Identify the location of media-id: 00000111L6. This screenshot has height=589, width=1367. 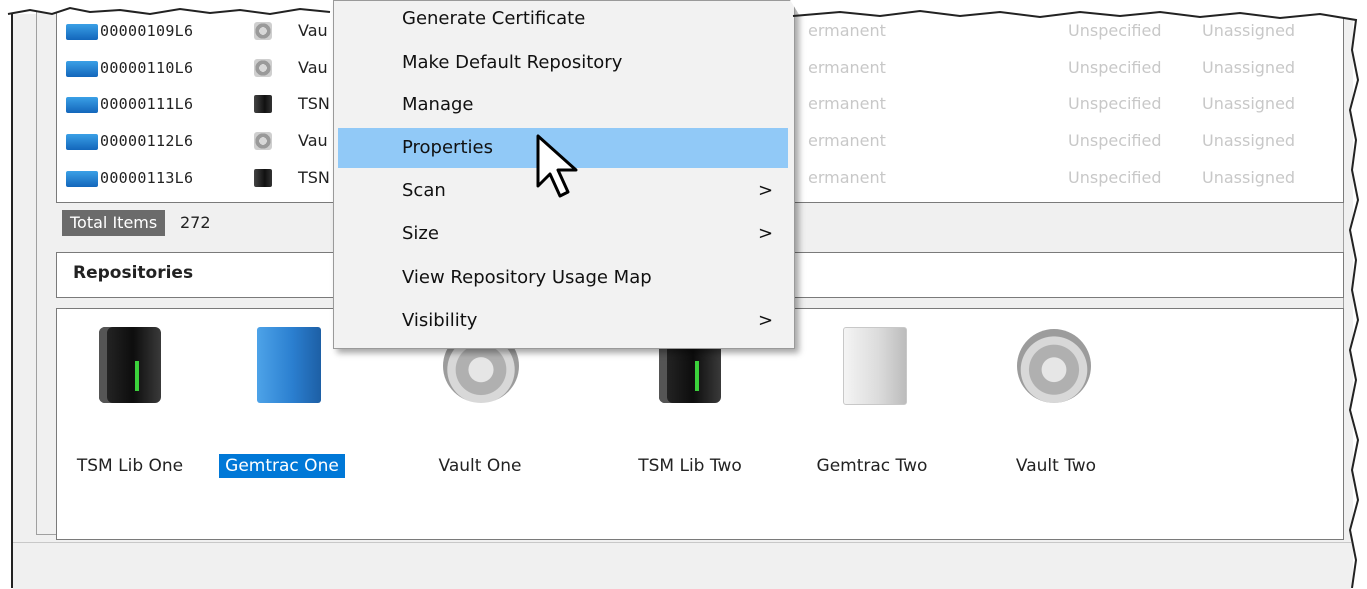
(147, 104).